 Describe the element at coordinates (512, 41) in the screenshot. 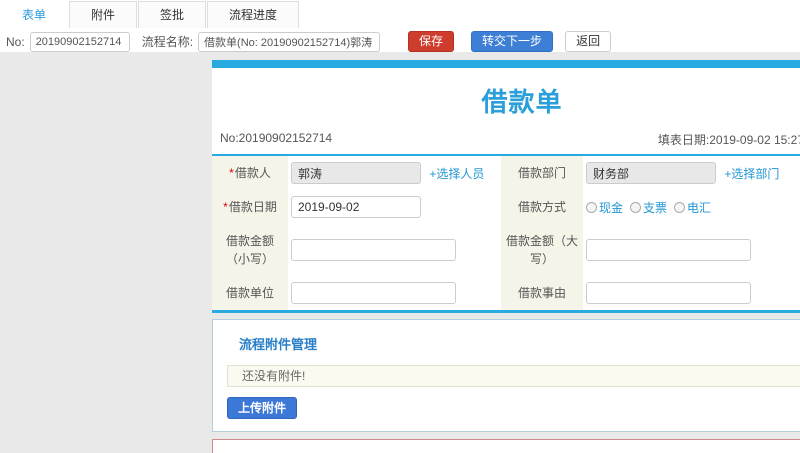

I see `forward-next-step-button: 转交下一步` at that location.